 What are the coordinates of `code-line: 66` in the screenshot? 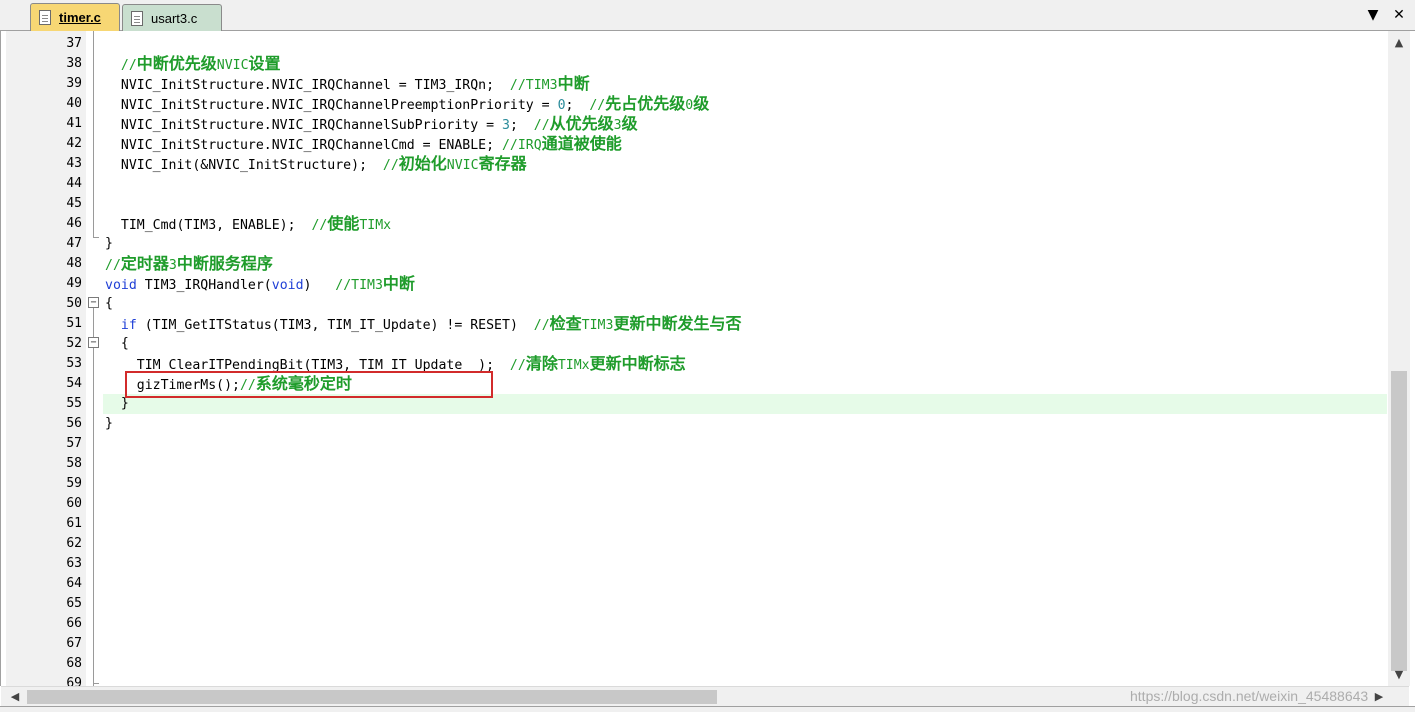 It's located at (708, 624).